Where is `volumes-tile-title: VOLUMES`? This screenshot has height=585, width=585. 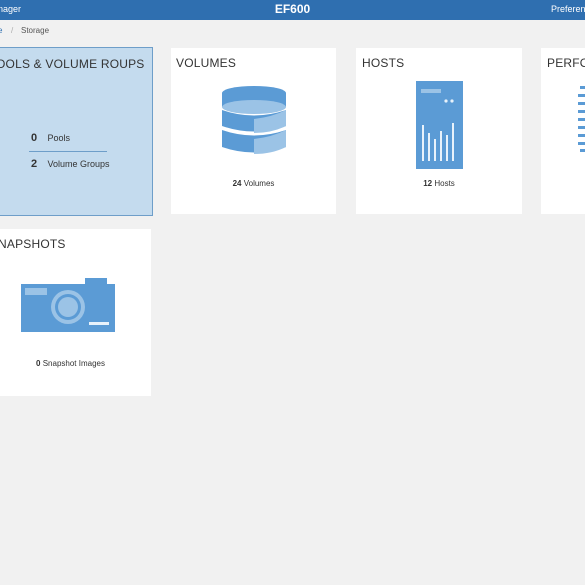
volumes-tile-title: VOLUMES is located at coordinates (206, 63).